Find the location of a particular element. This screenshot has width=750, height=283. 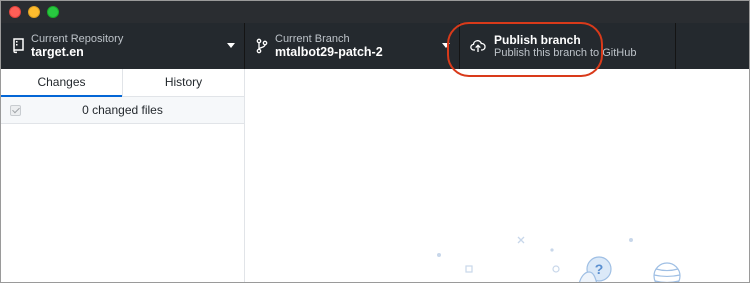

minimize-window-button is located at coordinates (34, 12).